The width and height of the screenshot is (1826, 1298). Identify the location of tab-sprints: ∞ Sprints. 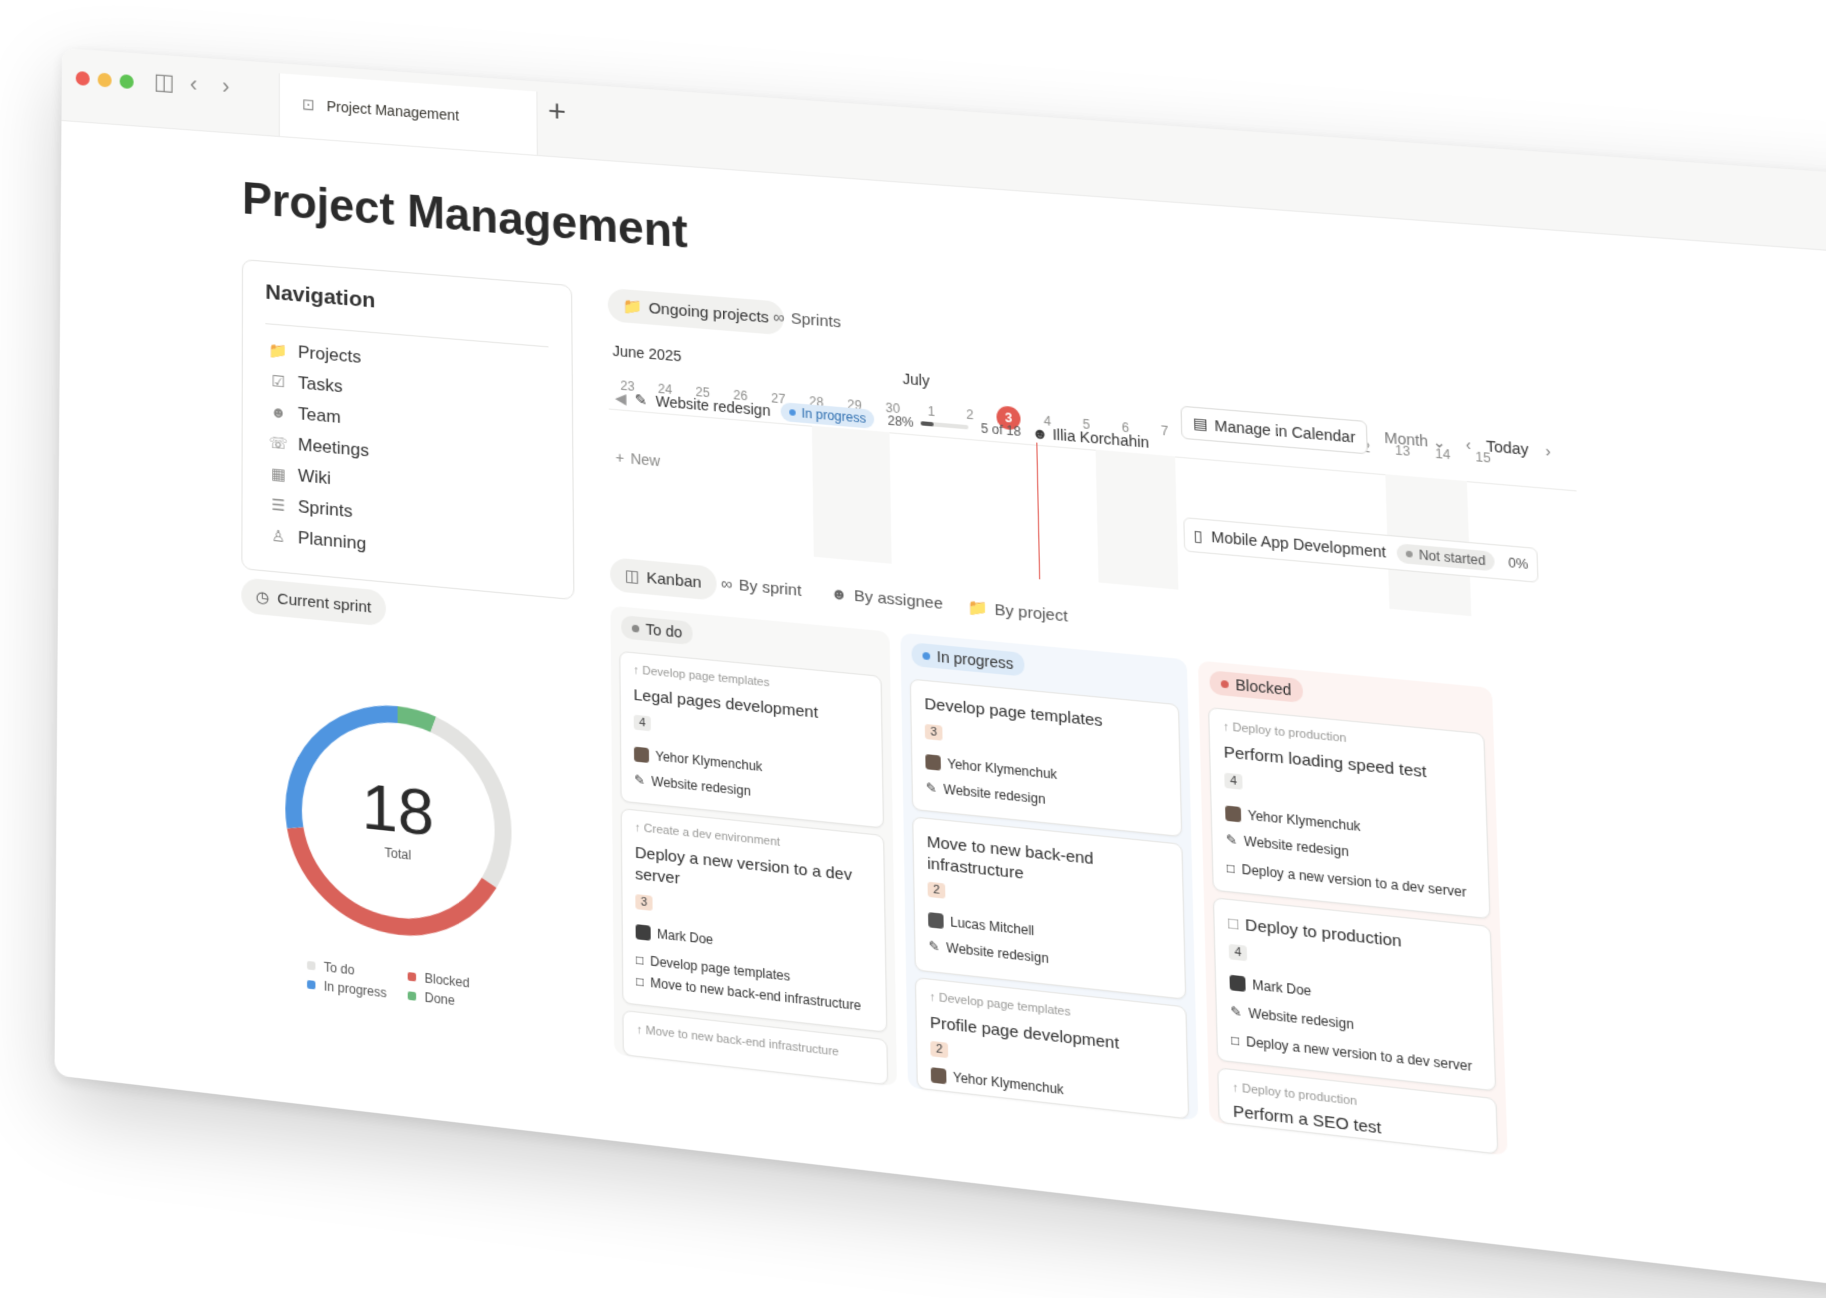
(807, 319).